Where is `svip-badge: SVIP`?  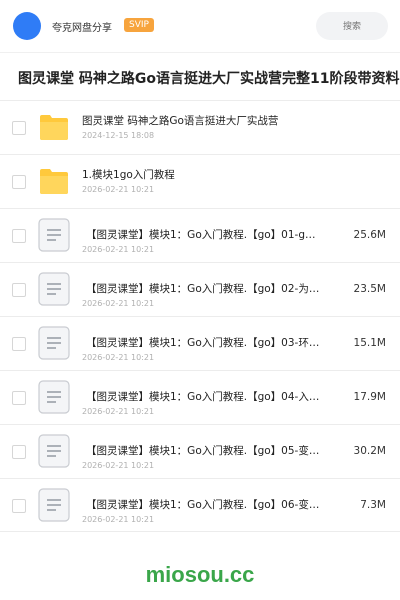 svip-badge: SVIP is located at coordinates (139, 25).